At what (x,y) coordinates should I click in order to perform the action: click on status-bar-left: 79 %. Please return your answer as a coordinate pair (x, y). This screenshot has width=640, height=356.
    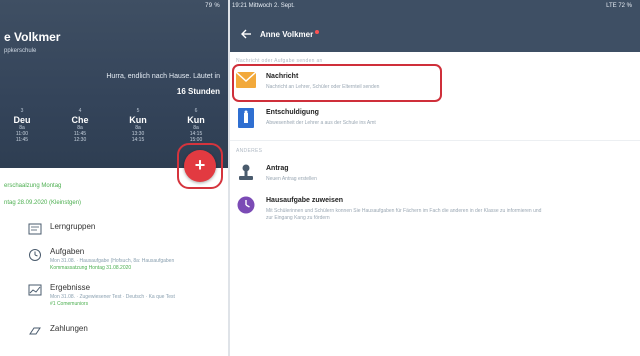
    Looking at the image, I should click on (212, 6).